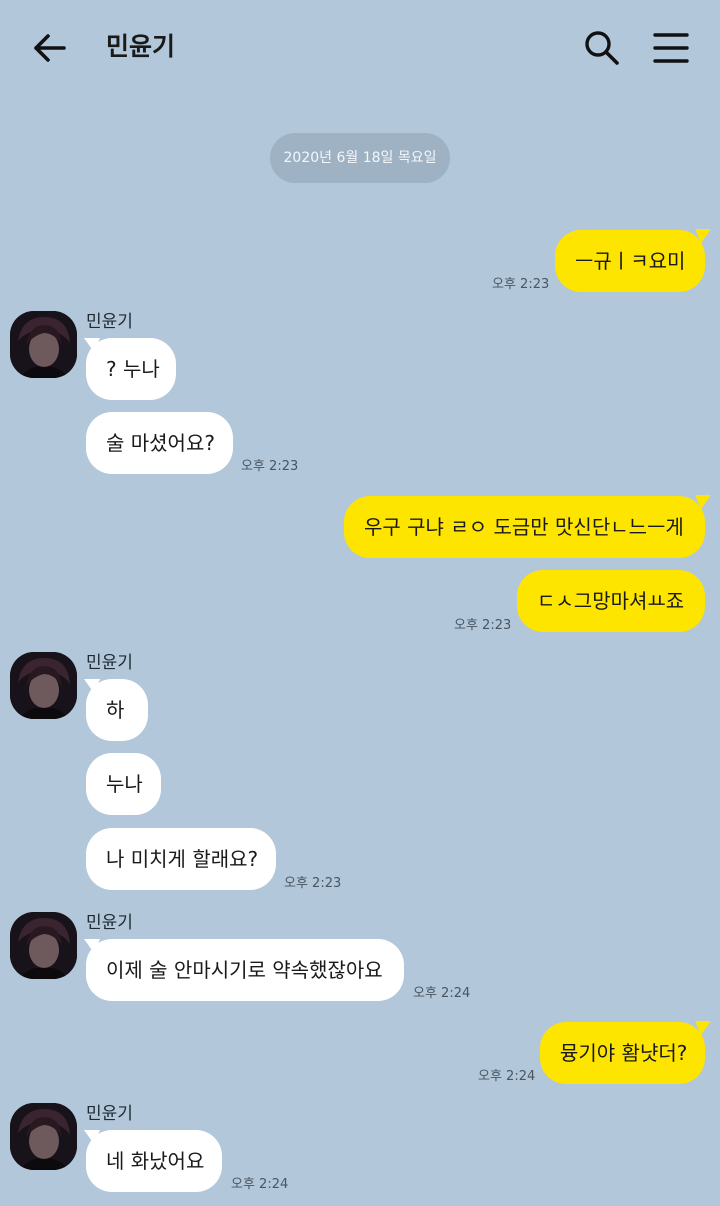 The image size is (720, 1206). Describe the element at coordinates (181, 859) in the screenshot. I see `incoming-message: 나 미치게 할래요?` at that location.